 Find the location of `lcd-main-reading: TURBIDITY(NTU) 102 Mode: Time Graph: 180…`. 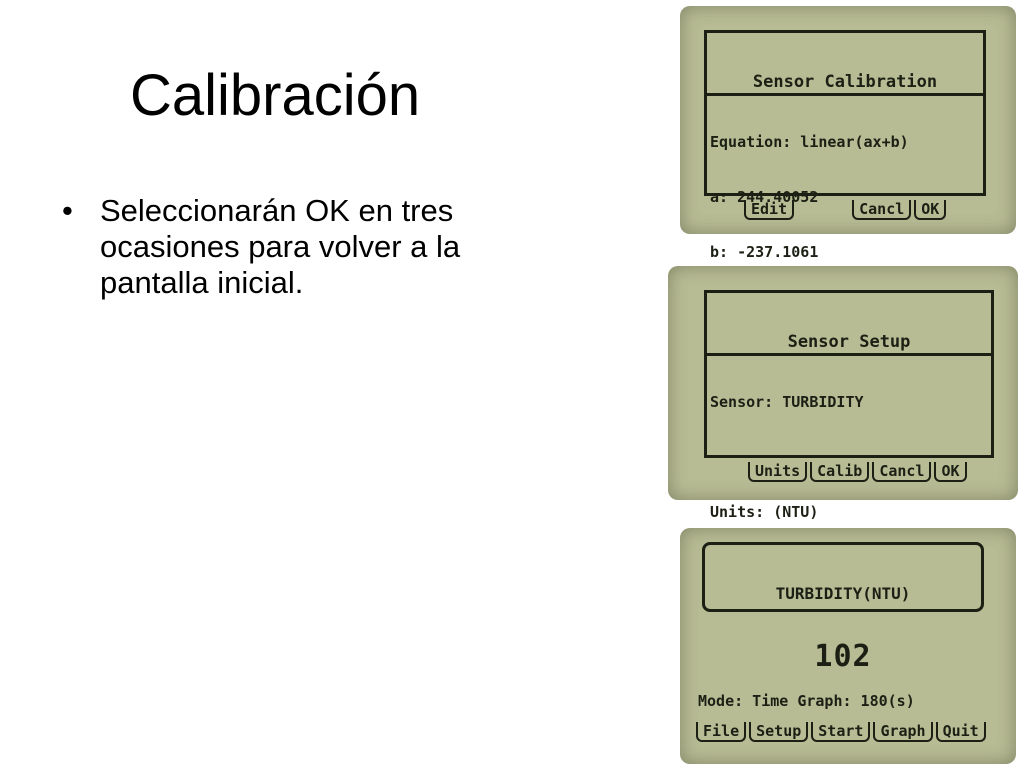

lcd-main-reading: TURBIDITY(NTU) 102 Mode: Time Graph: 180… is located at coordinates (848, 646).